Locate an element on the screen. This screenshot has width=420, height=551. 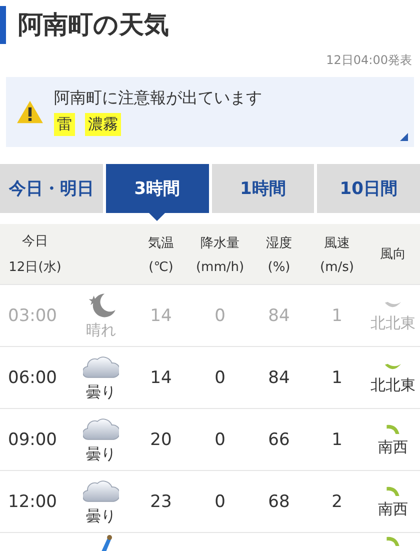
time-cell: 06:00 is located at coordinates (32, 378).